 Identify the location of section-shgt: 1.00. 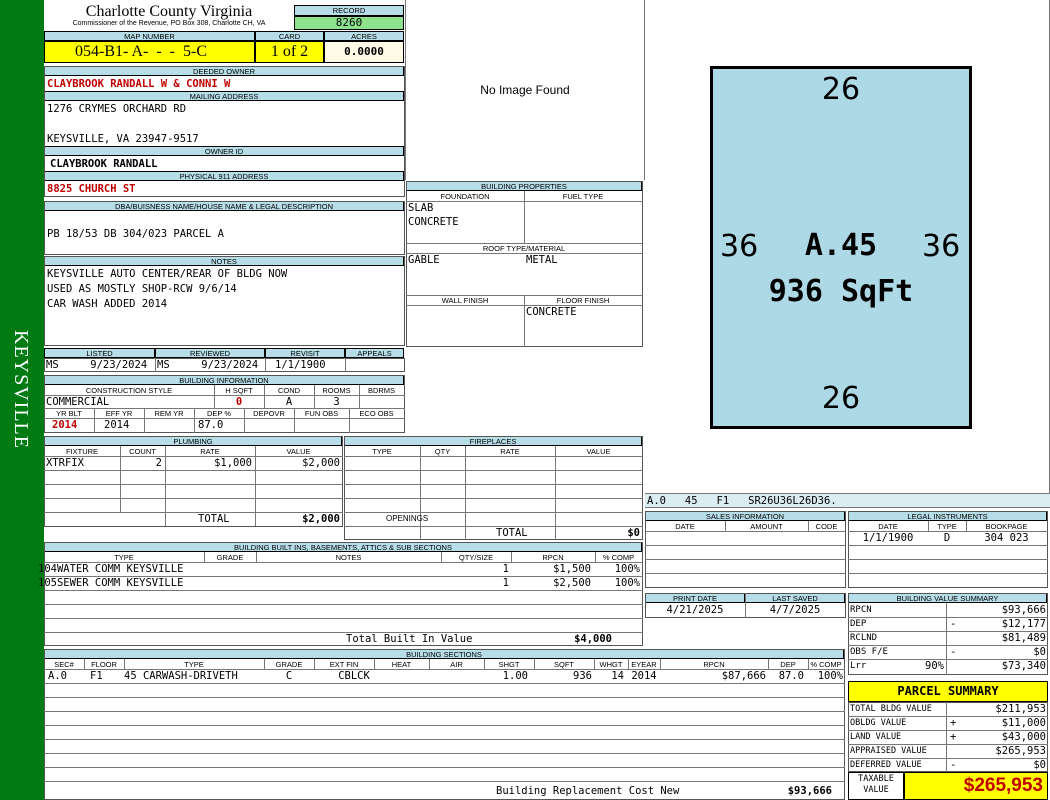
(515, 676).